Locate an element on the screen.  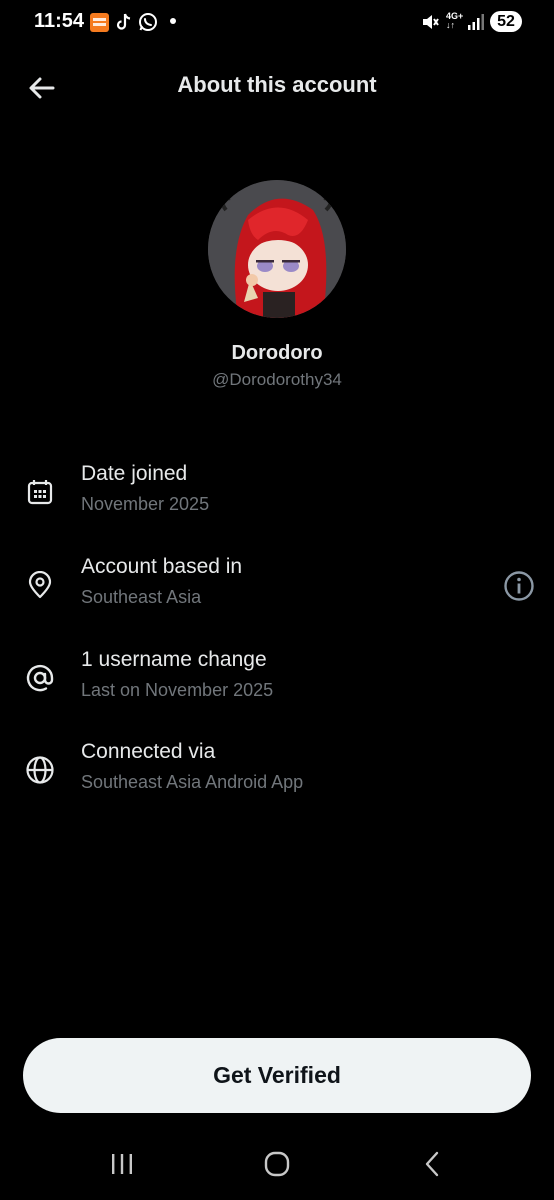
info-icon is located at coordinates (519, 586).